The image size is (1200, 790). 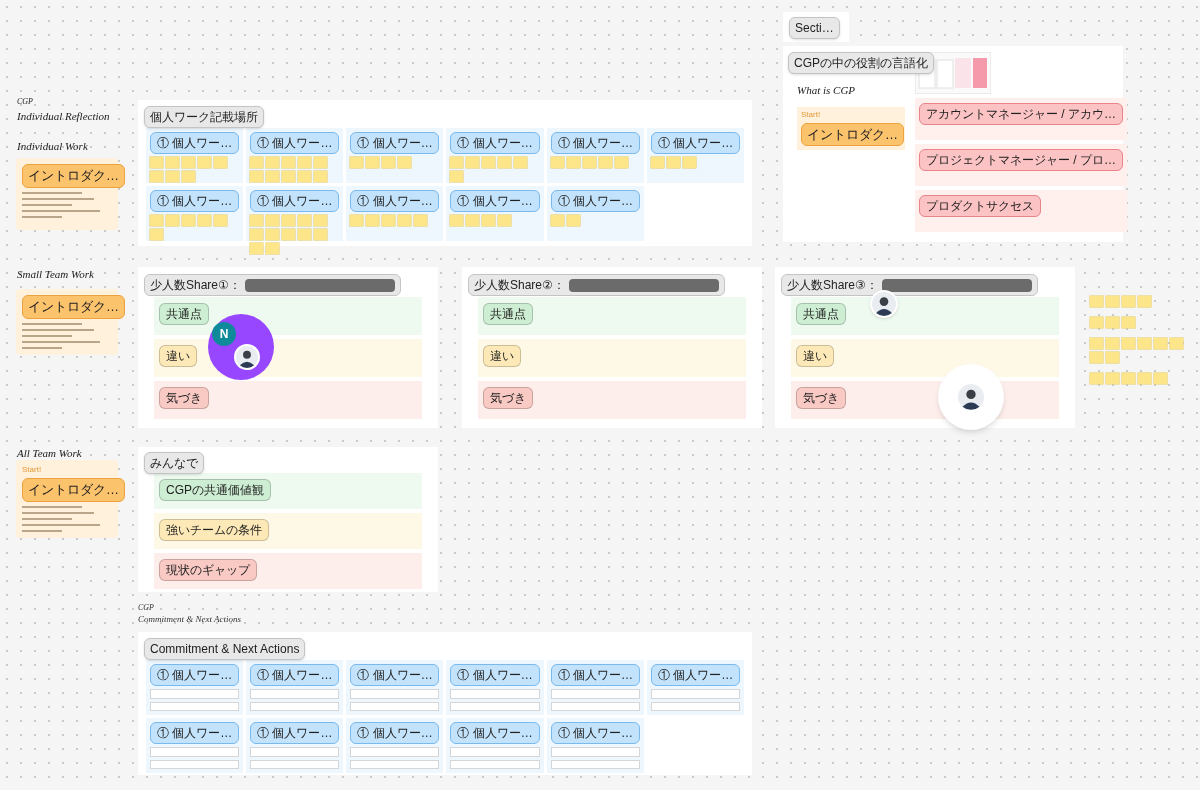 I want to click on handwritten-heading: Individual Work, so click(x=52, y=146).